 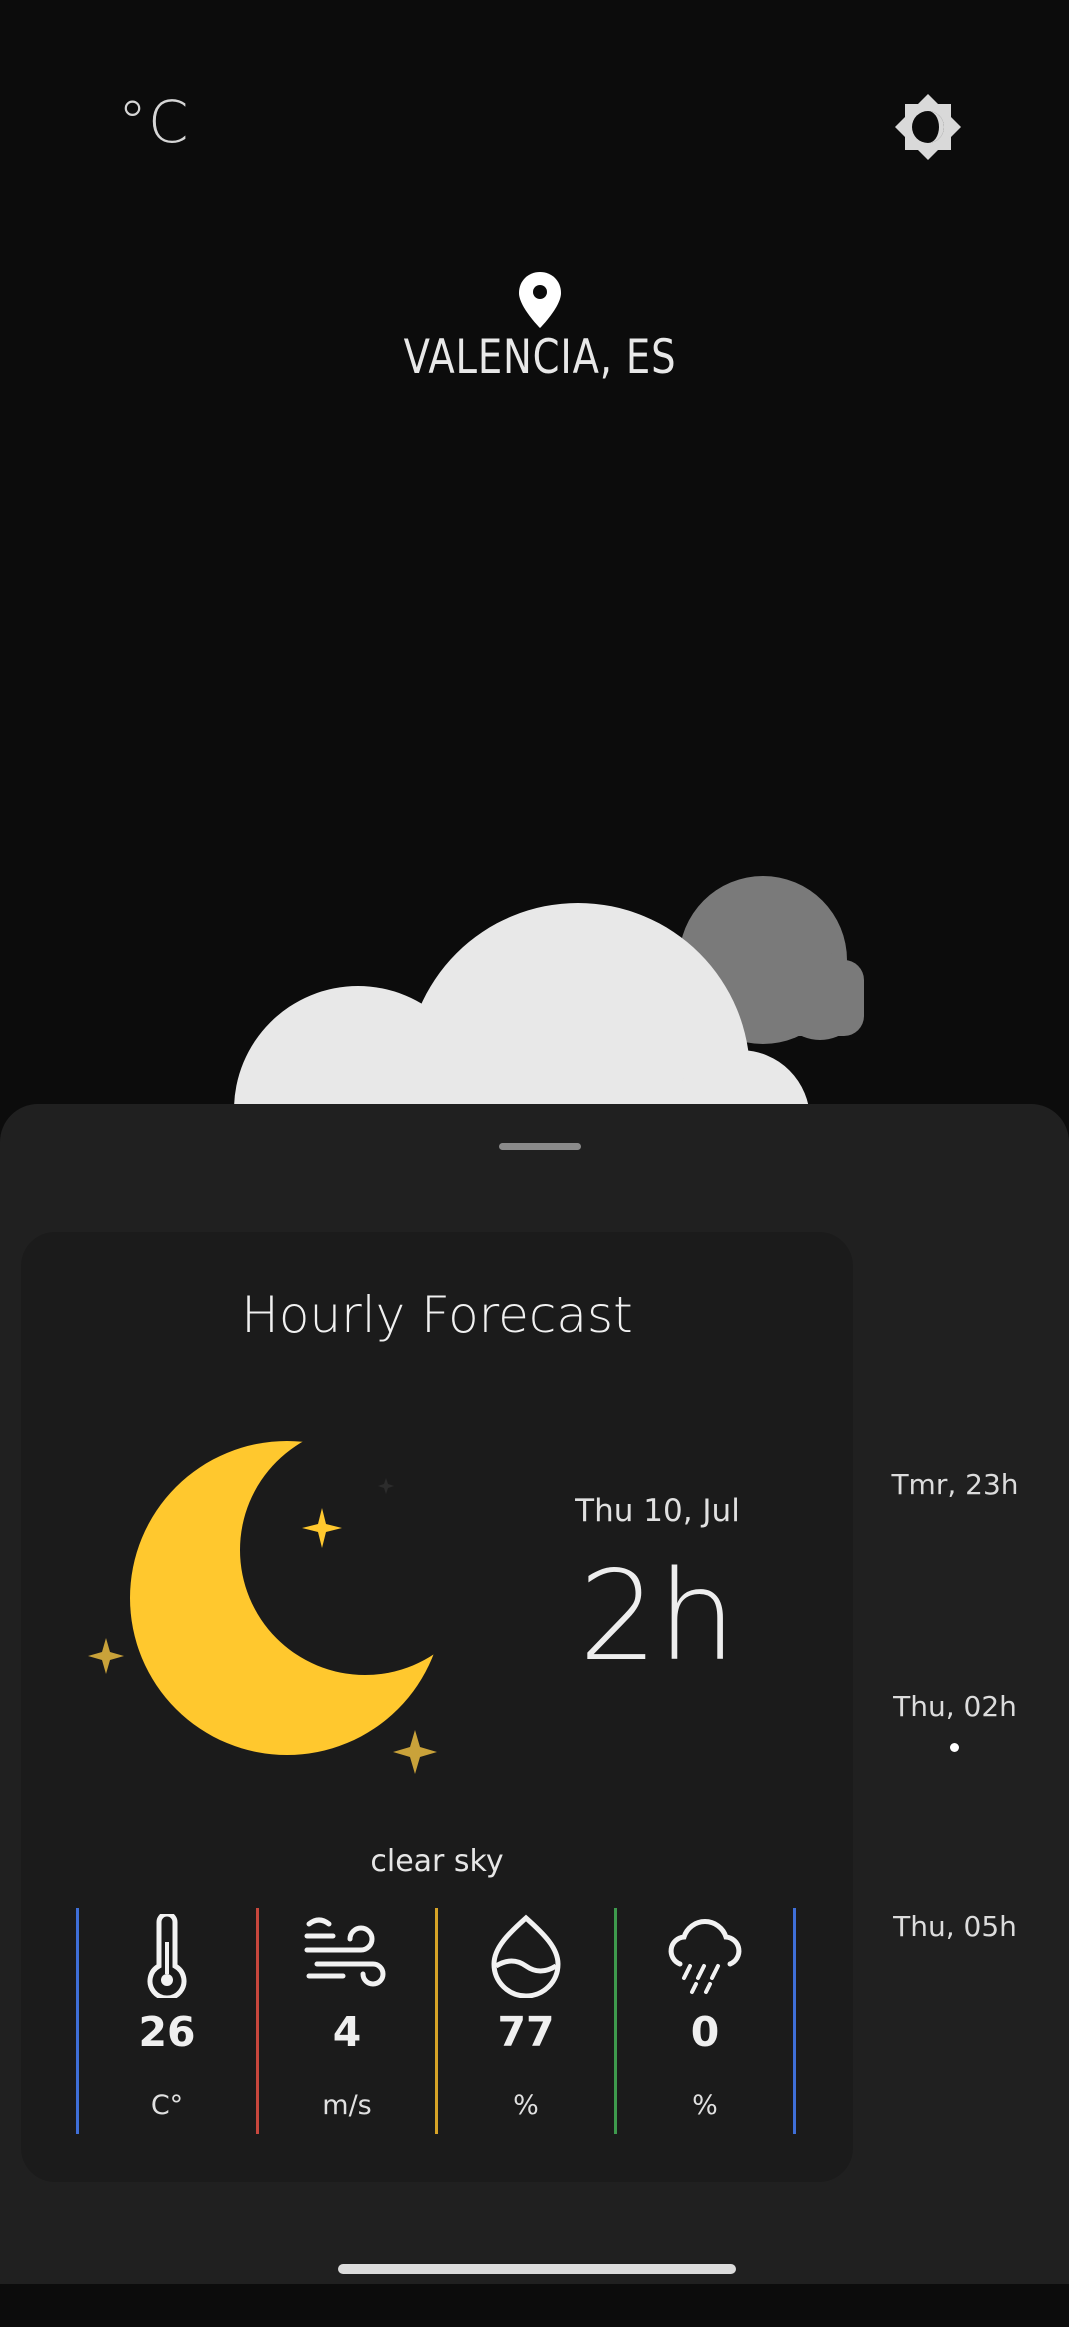 I want to click on location-pin-icon, so click(x=540, y=300).